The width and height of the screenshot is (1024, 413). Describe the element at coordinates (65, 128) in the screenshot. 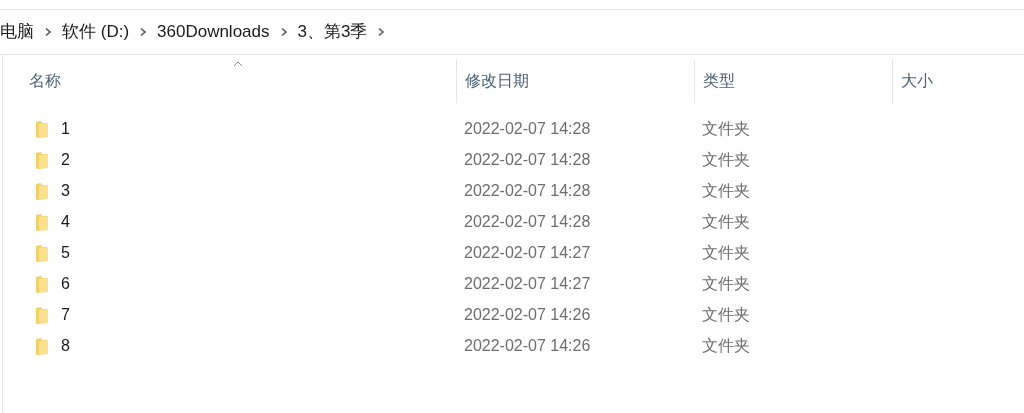

I see `file-name: 1` at that location.